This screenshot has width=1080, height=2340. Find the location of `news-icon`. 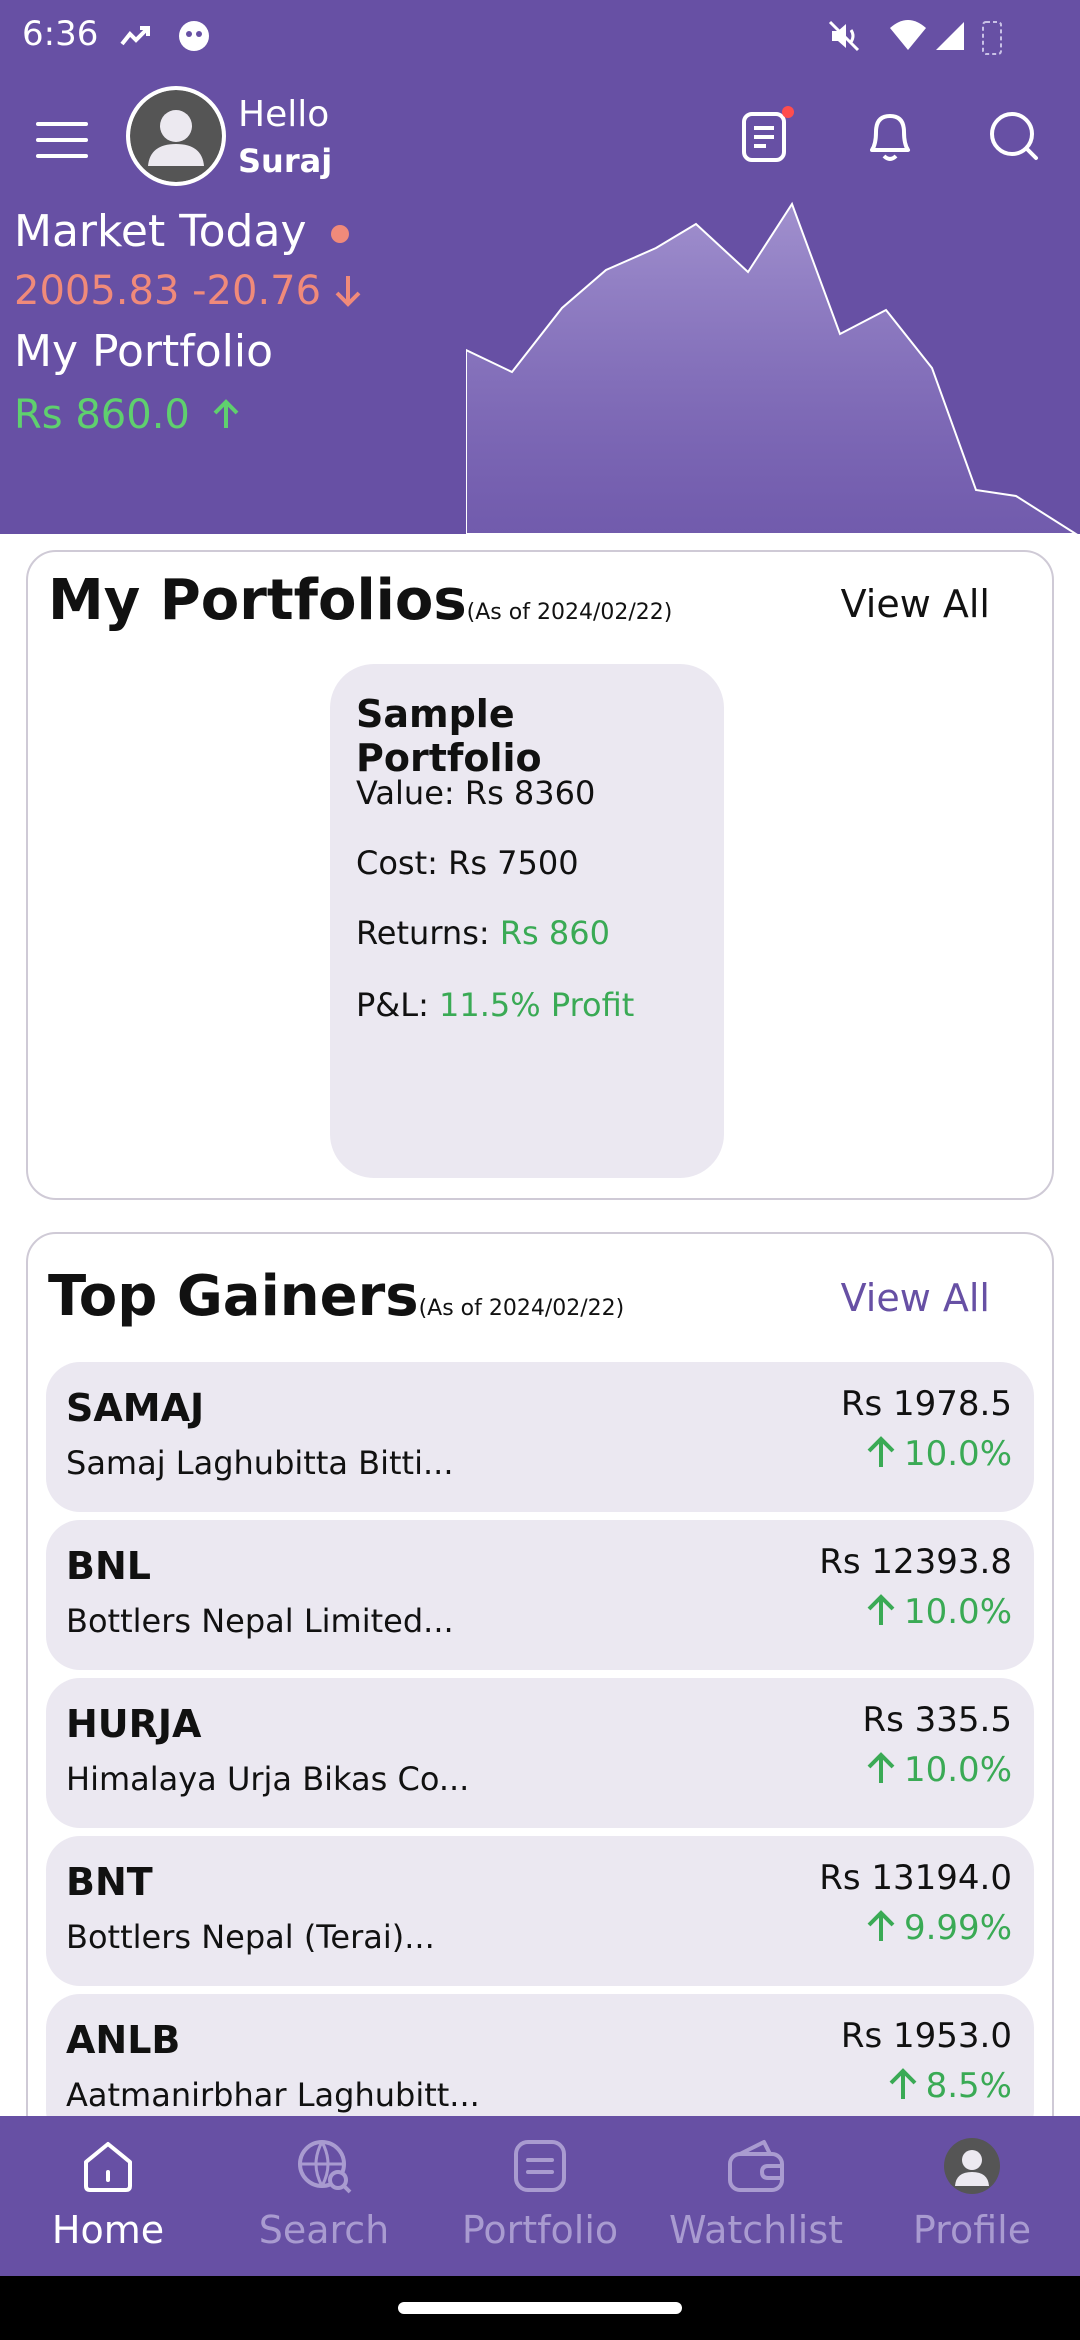

news-icon is located at coordinates (766, 136).